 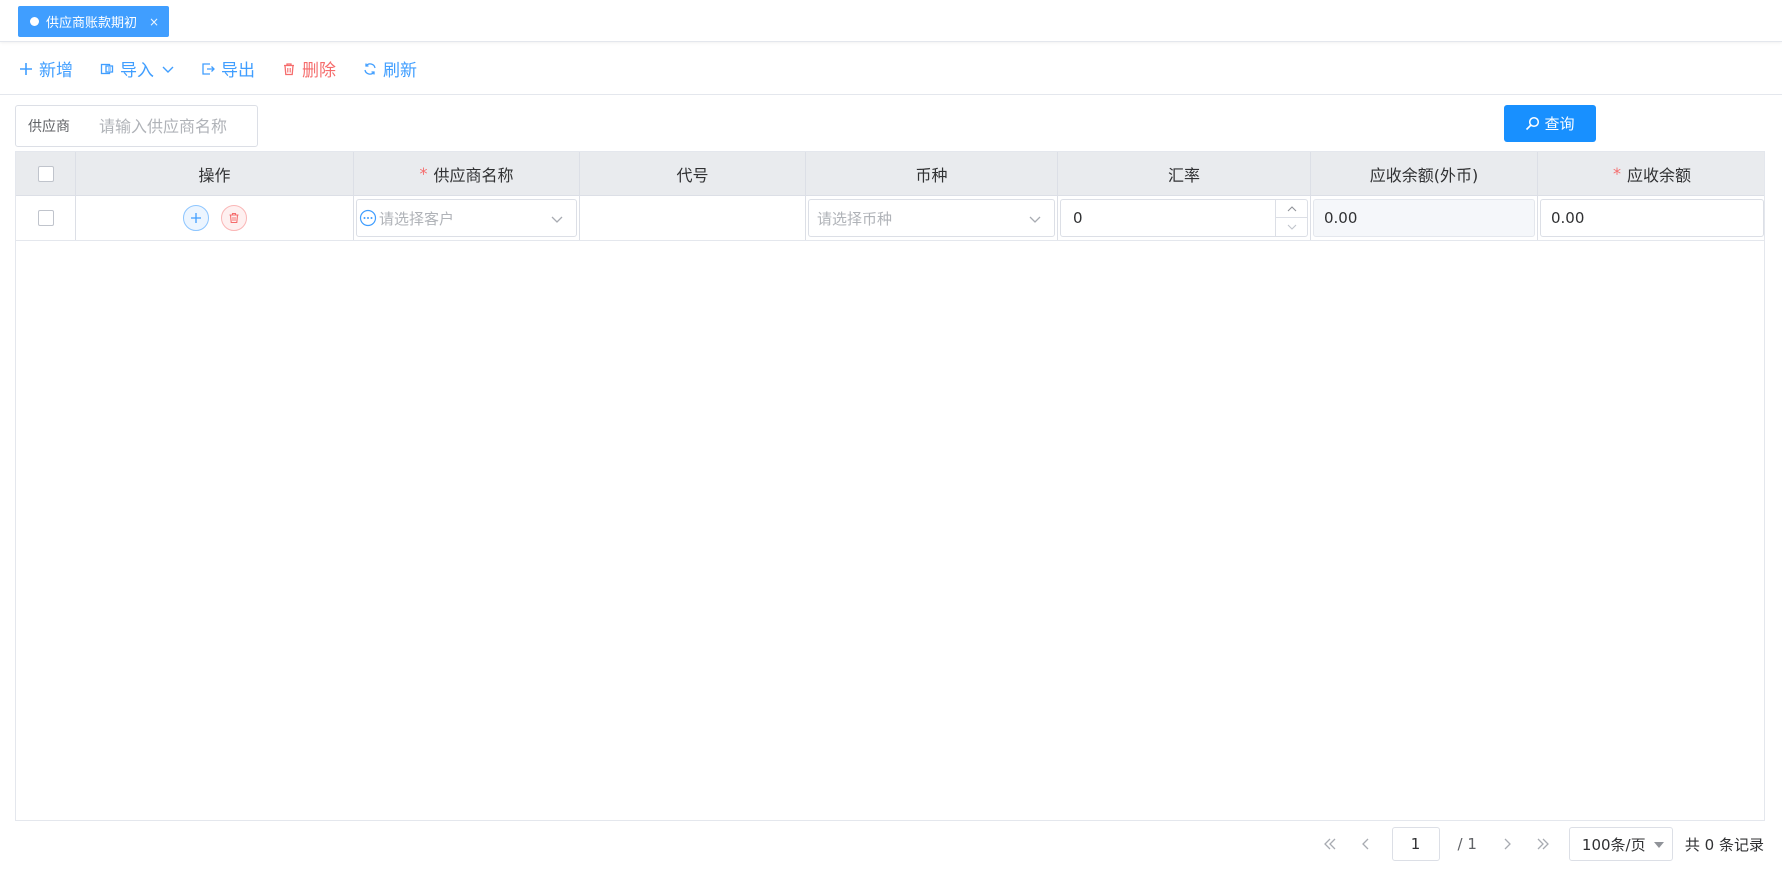 I want to click on header-receivable-foreign-label: 应收余额(外币), so click(x=1424, y=175).